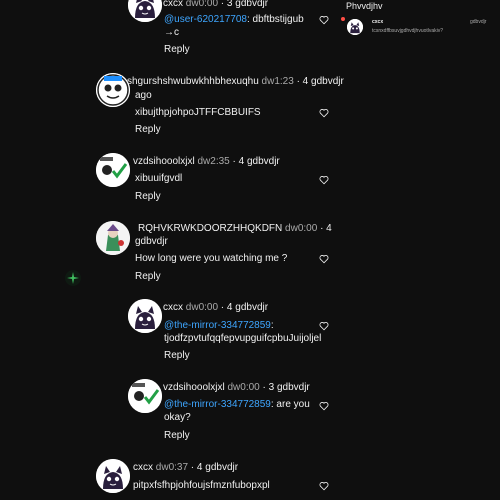 This screenshot has width=500, height=500. Describe the element at coordinates (213, 161) in the screenshot. I see `comment-timestamp: dw2:35` at that location.